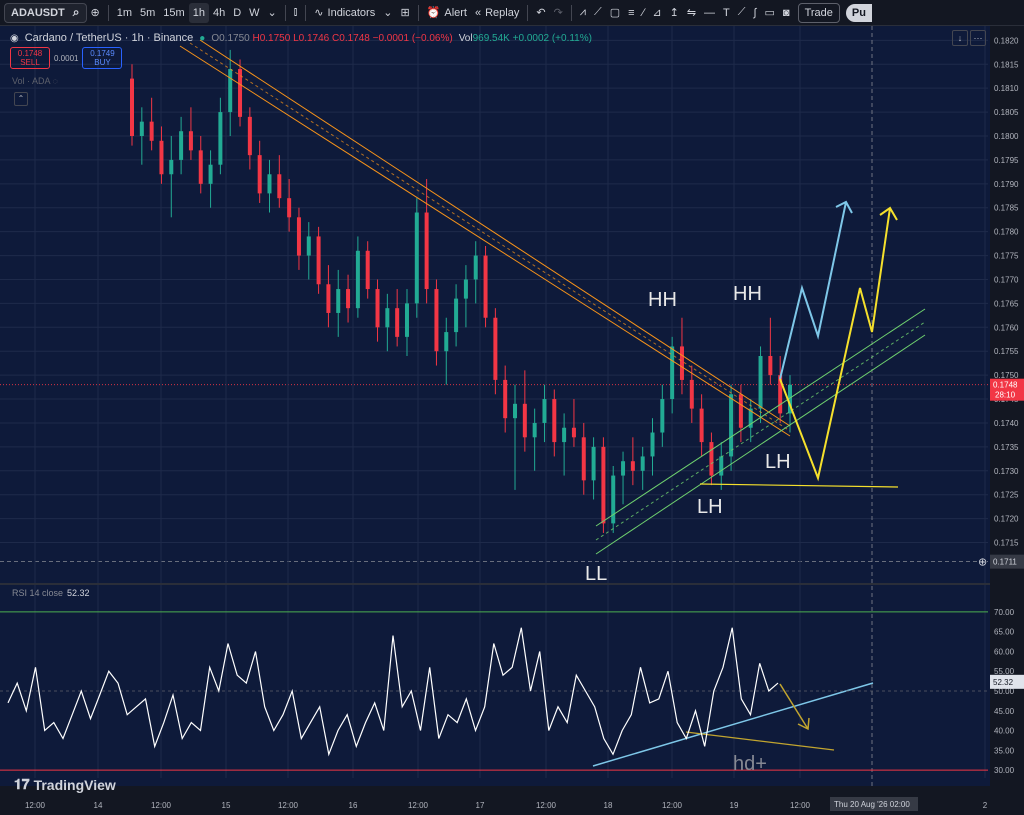 This screenshot has height=815, width=1024. What do you see at coordinates (858, 12) in the screenshot?
I see `publish-button: Pu` at bounding box center [858, 12].